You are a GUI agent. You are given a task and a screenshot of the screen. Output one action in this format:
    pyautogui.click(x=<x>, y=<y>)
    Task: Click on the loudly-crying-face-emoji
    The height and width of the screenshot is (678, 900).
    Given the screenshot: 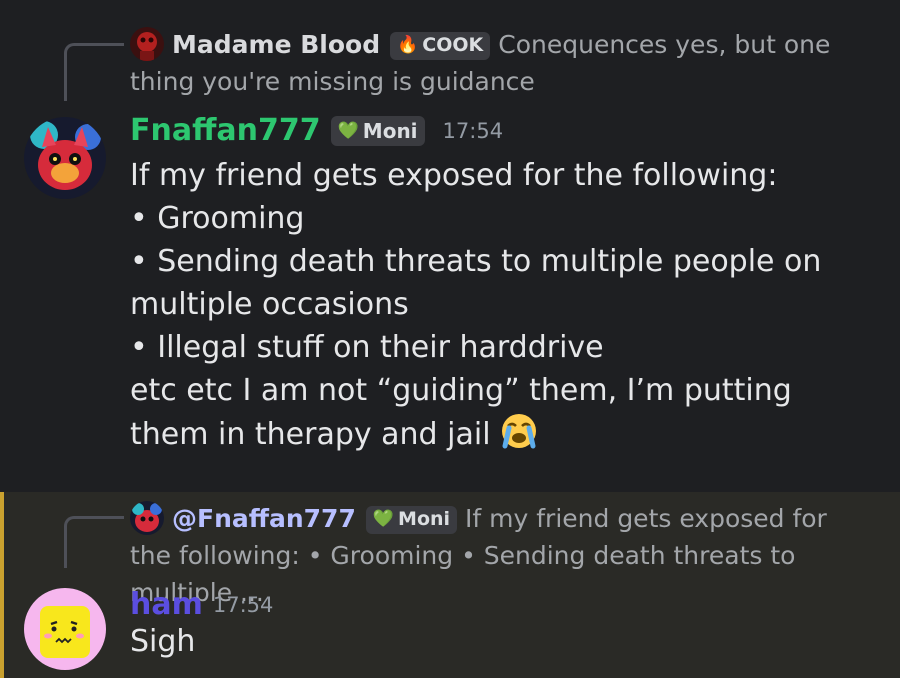 What is the action you would take?
    pyautogui.click(x=519, y=431)
    